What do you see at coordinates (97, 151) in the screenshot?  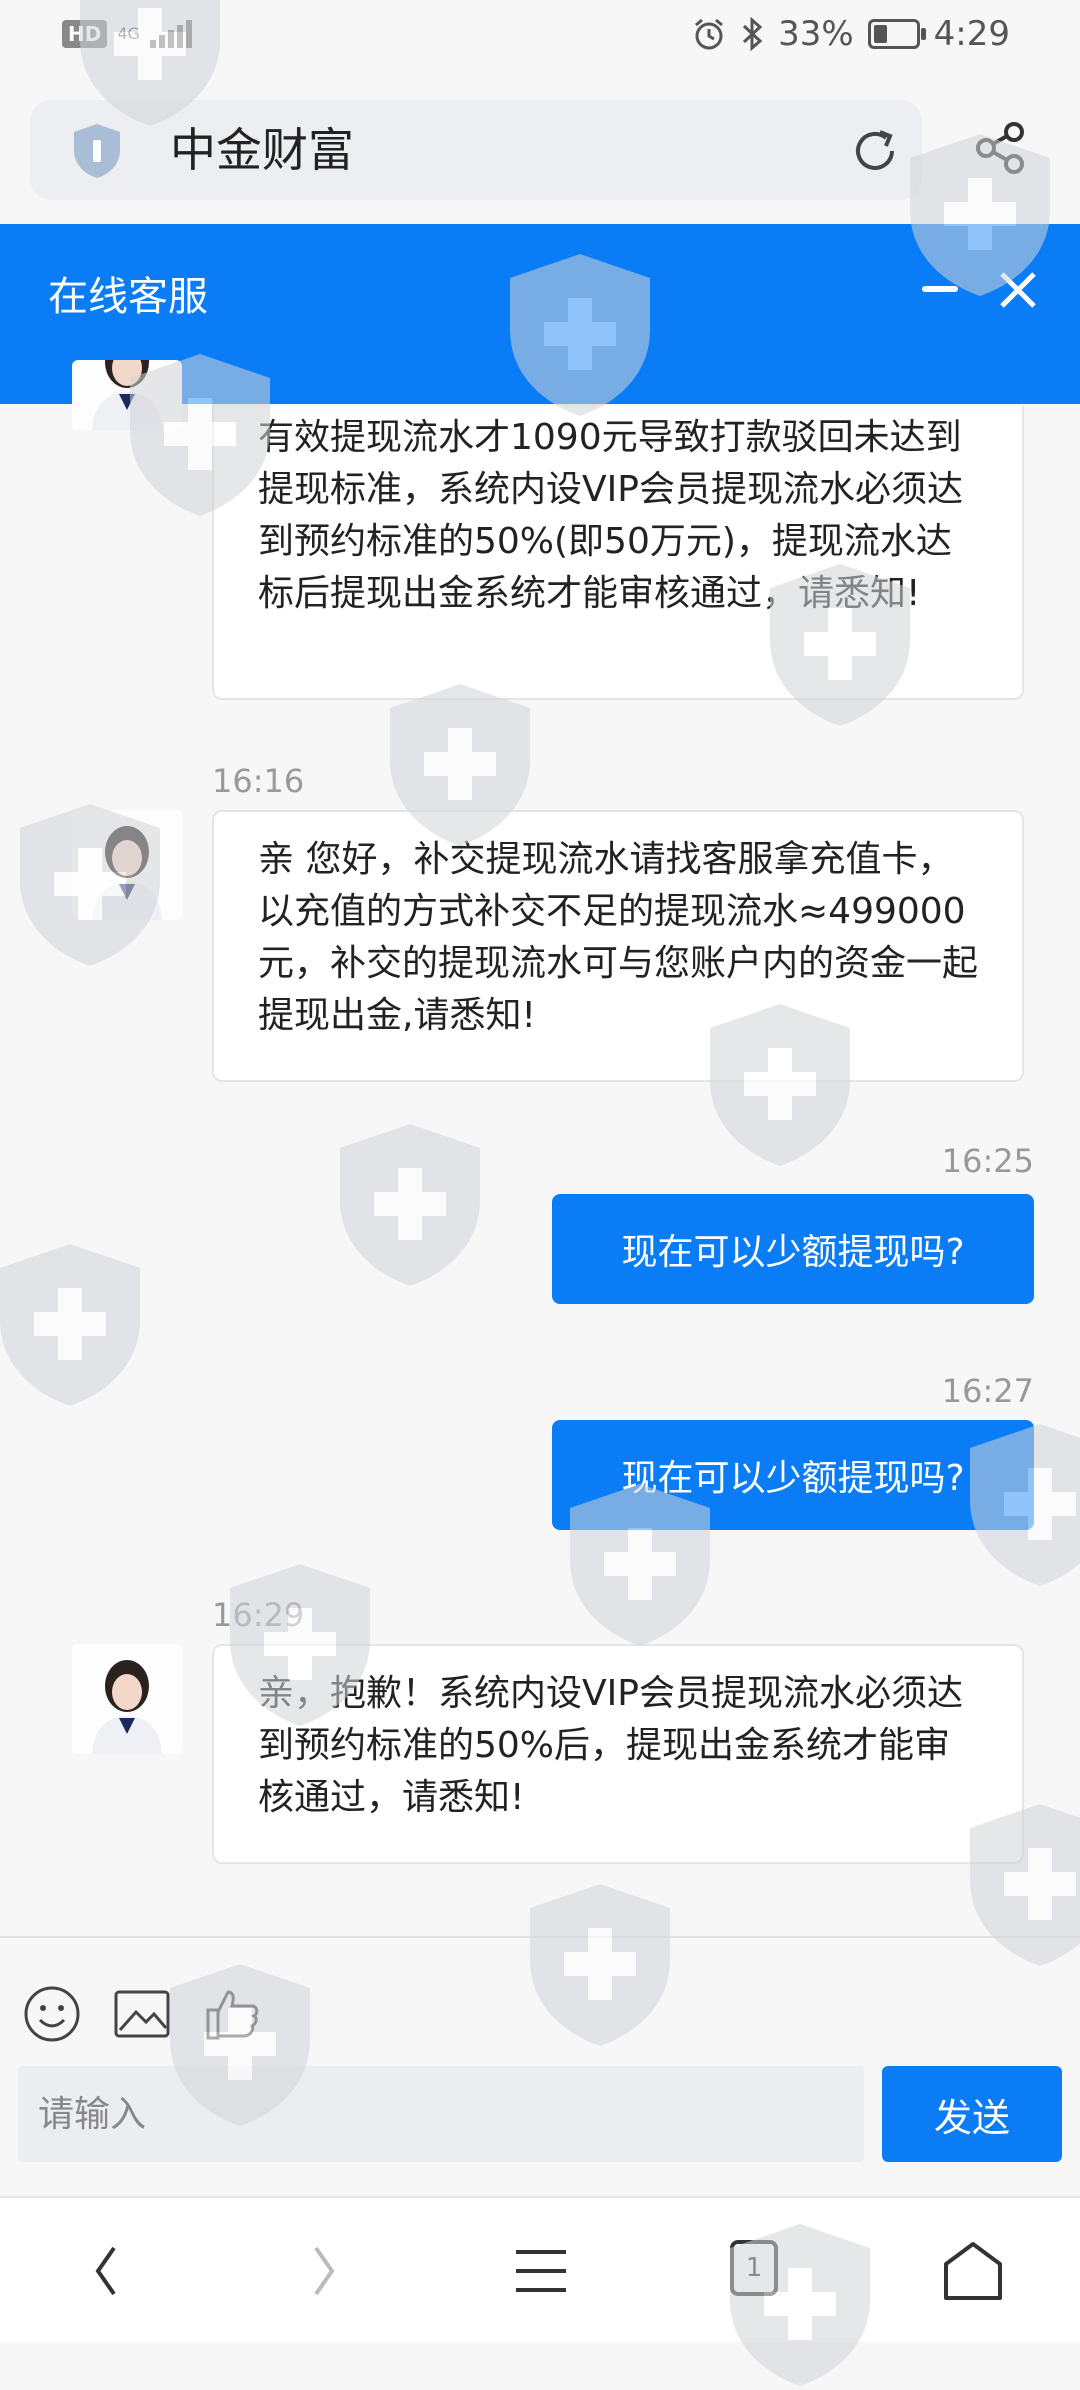 I see `shield-icon` at bounding box center [97, 151].